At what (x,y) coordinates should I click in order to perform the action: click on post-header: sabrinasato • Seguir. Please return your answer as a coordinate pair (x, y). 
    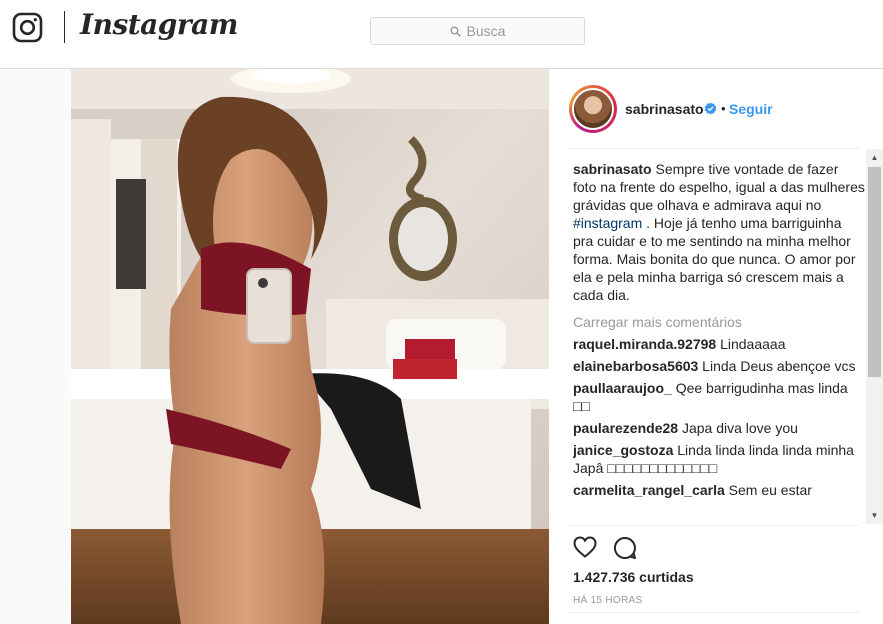
    Looking at the image, I should click on (716, 108).